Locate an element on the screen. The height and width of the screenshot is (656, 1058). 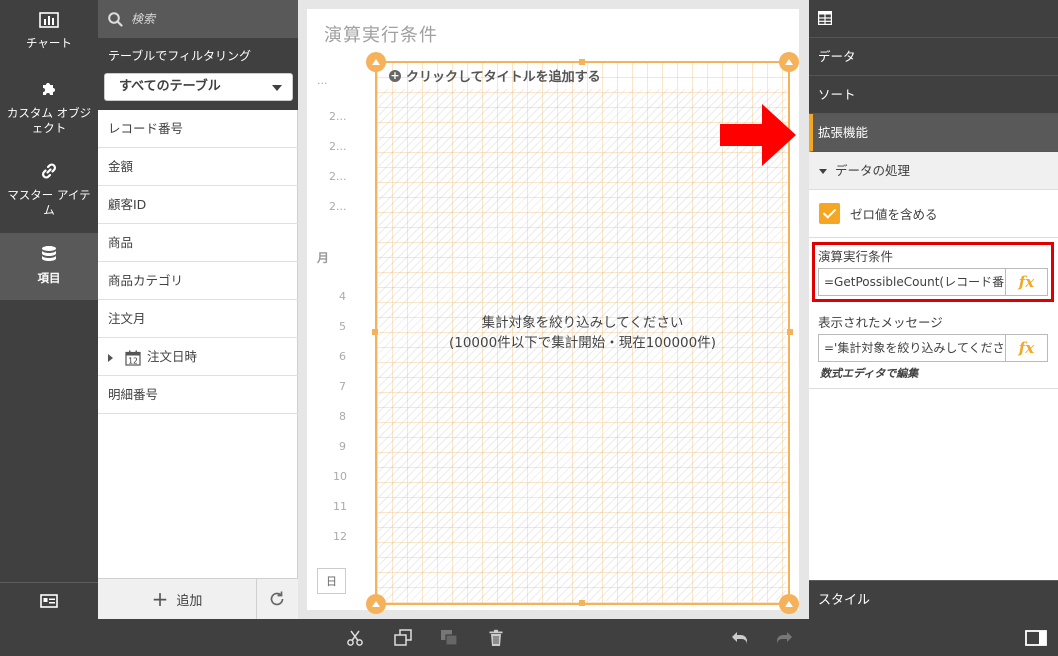
table-filter-dropdown: すべてのテーブル is located at coordinates (198, 87).